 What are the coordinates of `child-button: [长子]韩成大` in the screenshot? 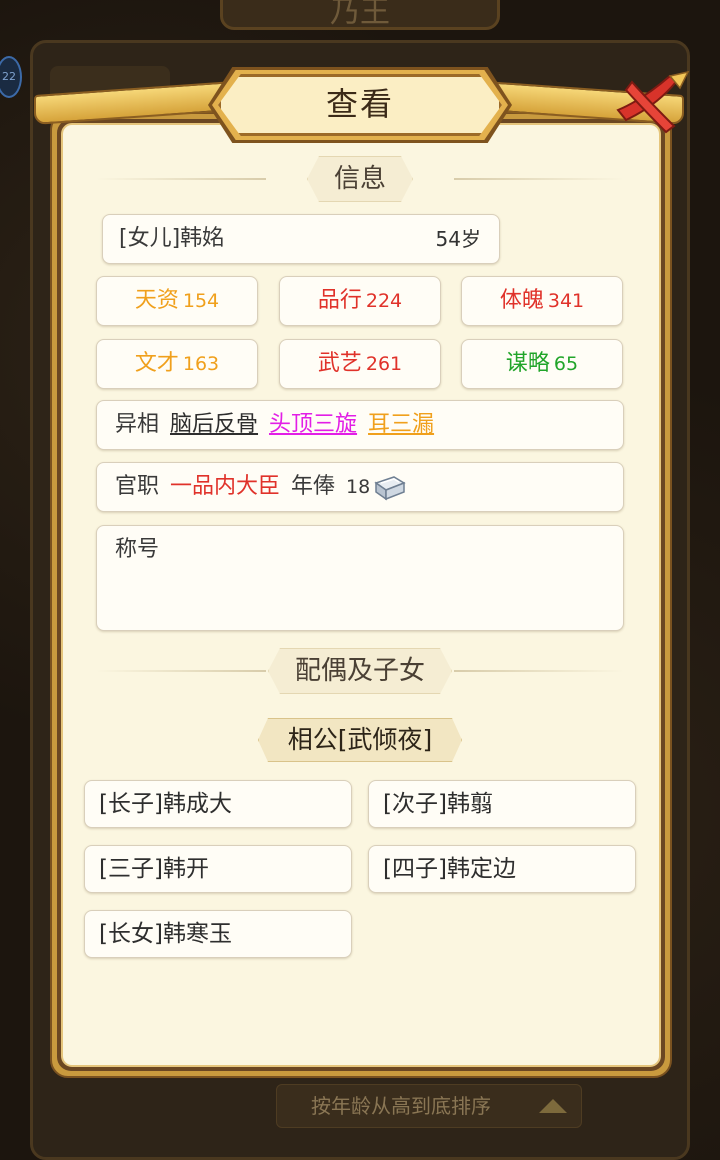 It's located at (218, 804).